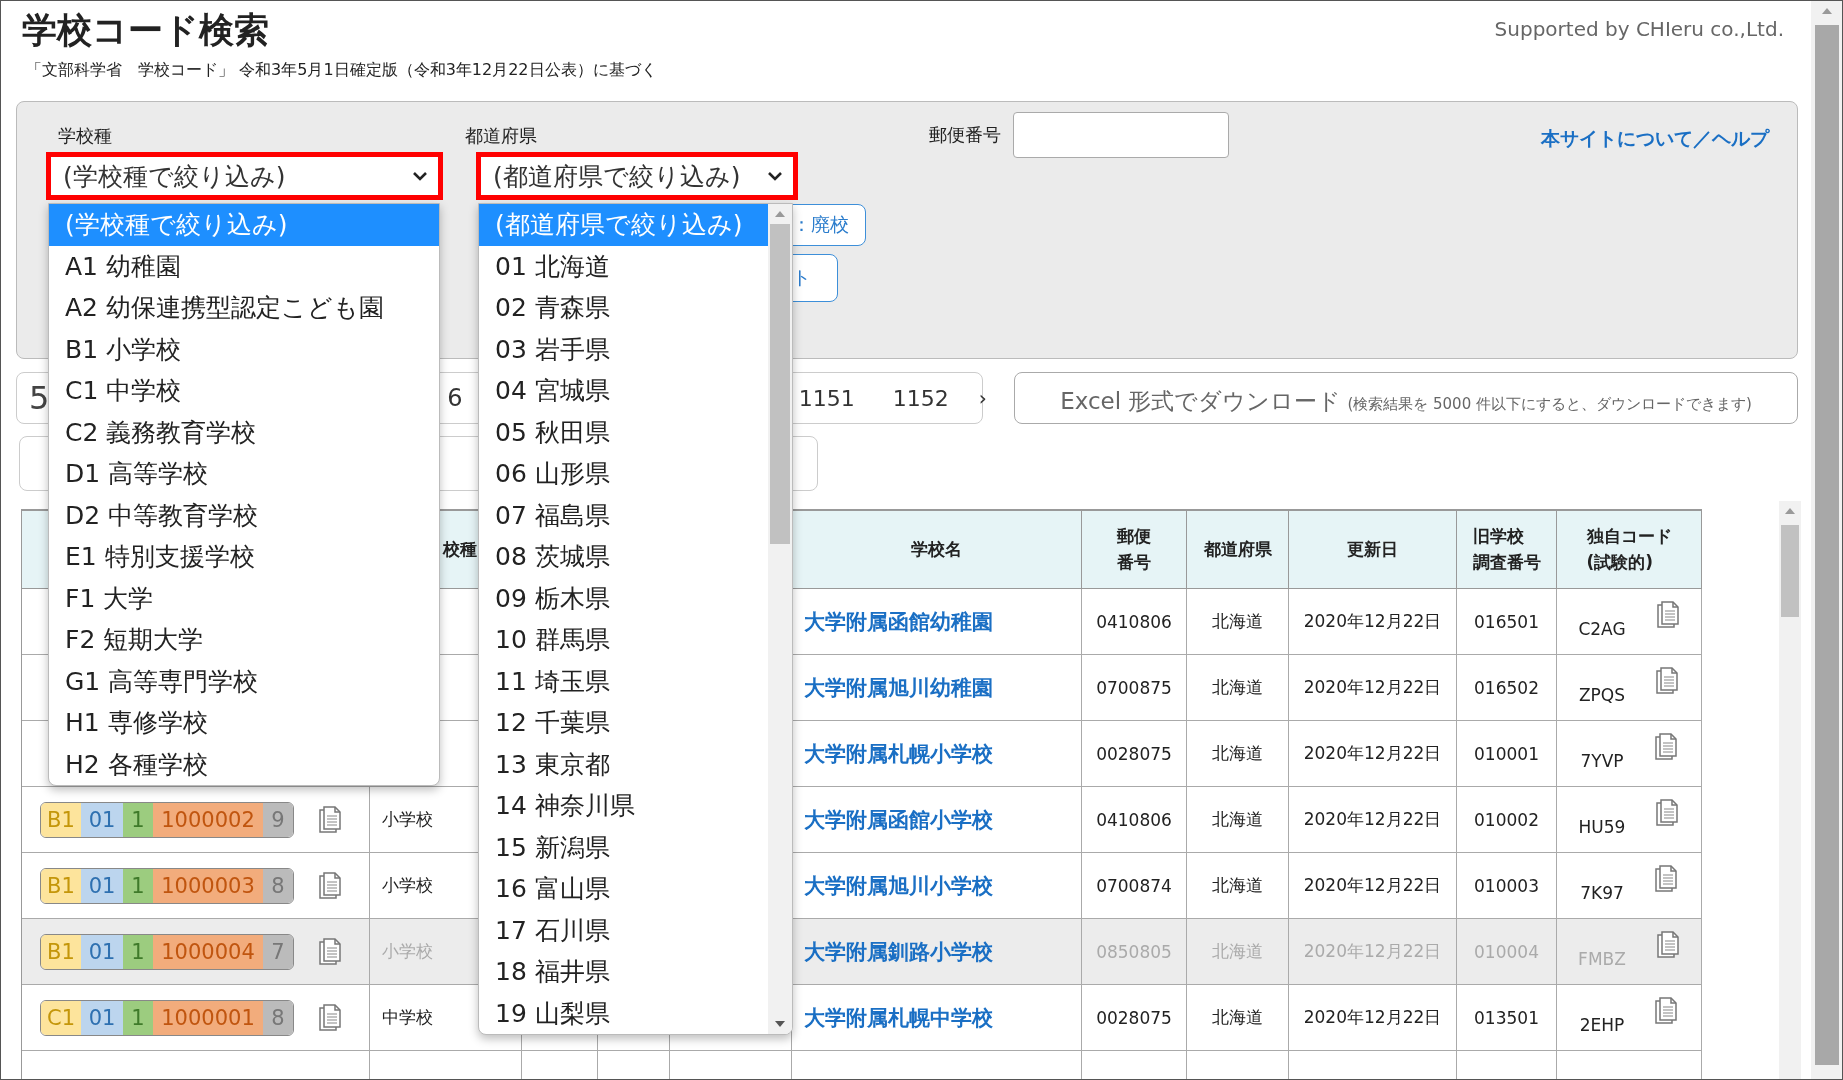 The height and width of the screenshot is (1080, 1843). Describe the element at coordinates (1134, 753) in the screenshot. I see `table-cell: 0028075` at that location.